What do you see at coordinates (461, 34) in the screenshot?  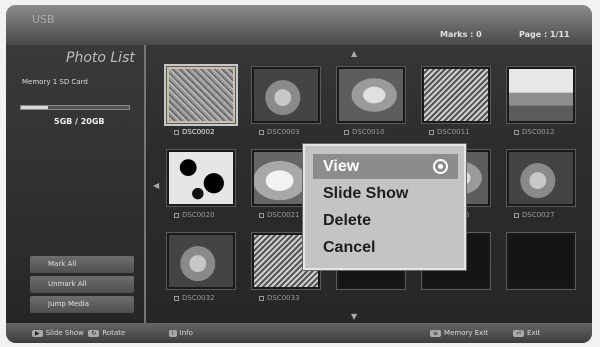 I see `marks-count: Marks : 0` at bounding box center [461, 34].